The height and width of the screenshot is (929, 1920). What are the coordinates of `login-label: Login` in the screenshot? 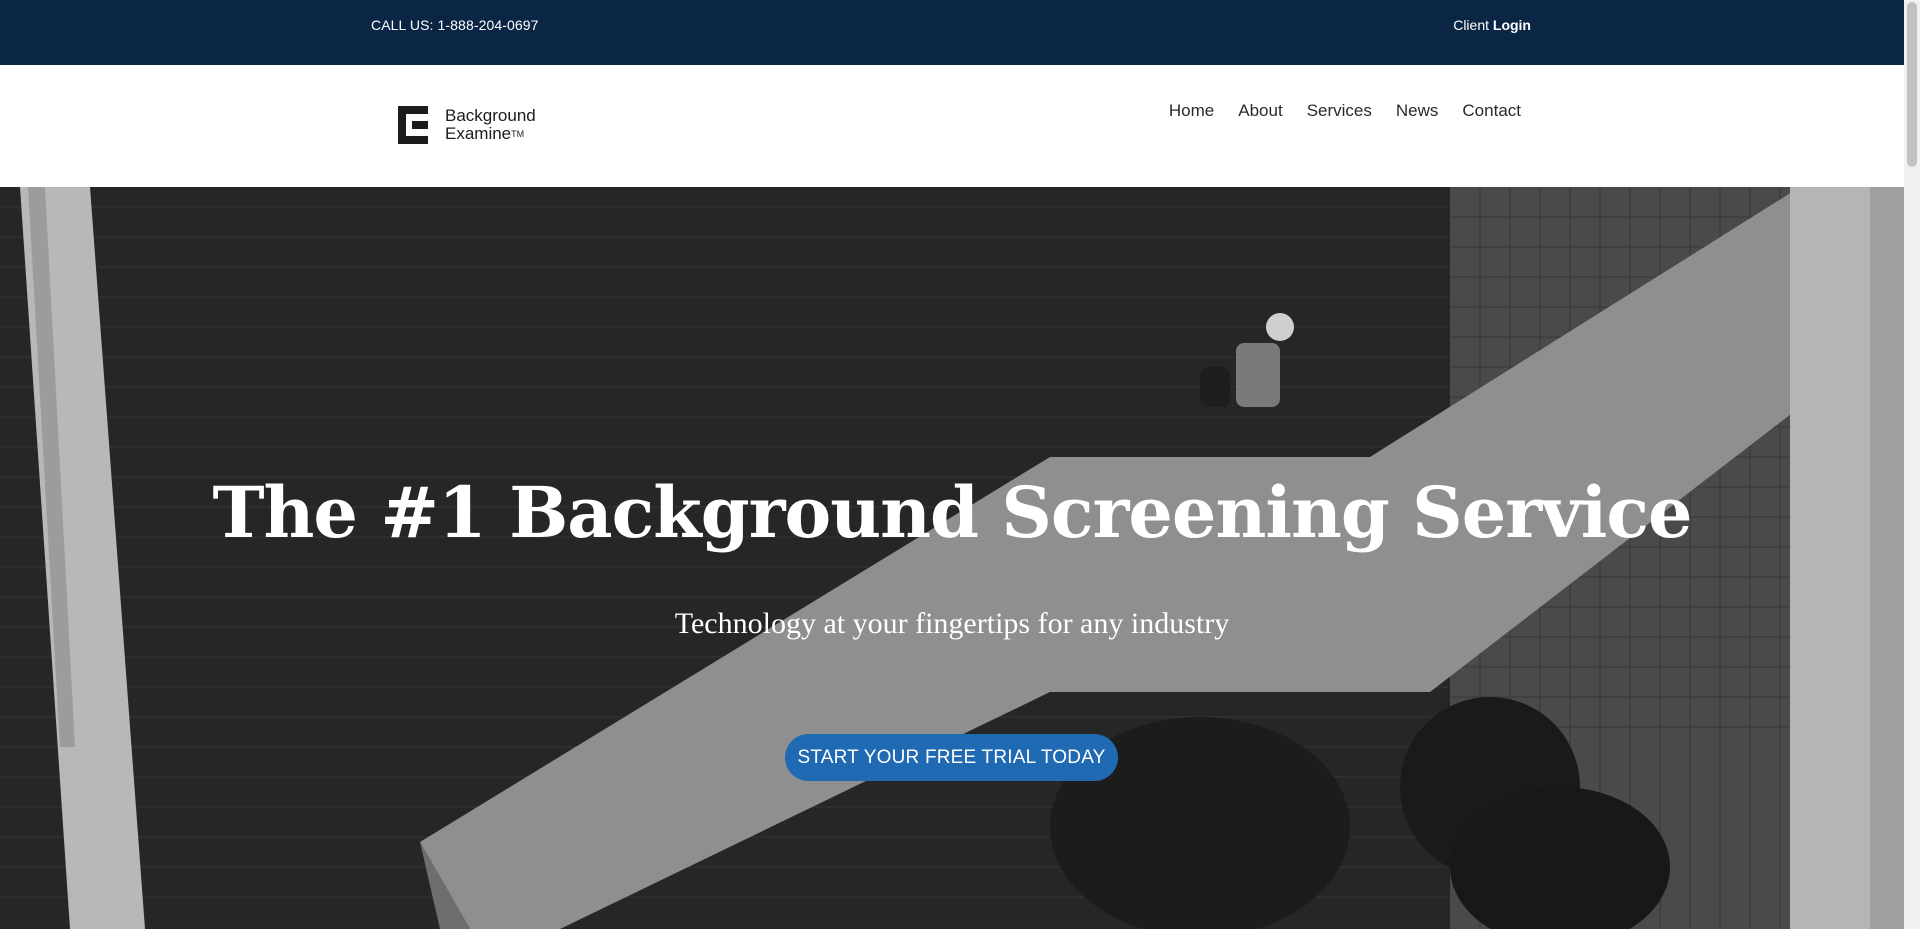 It's located at (1511, 25).